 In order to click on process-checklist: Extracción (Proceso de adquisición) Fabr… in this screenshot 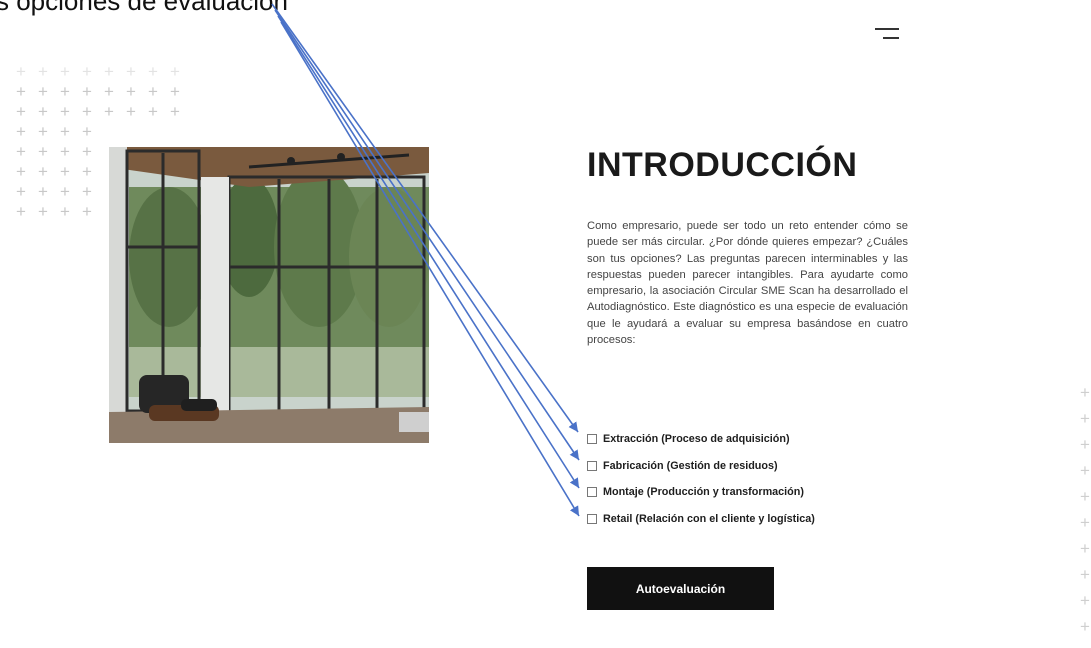, I will do `click(701, 479)`.